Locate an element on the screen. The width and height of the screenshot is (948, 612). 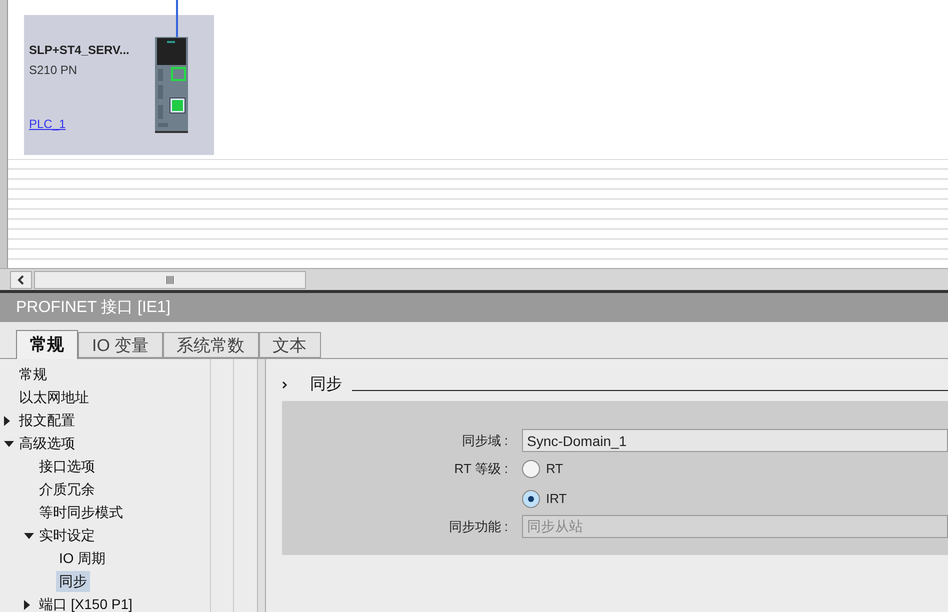
tree-item: 同步 is located at coordinates (73, 581).